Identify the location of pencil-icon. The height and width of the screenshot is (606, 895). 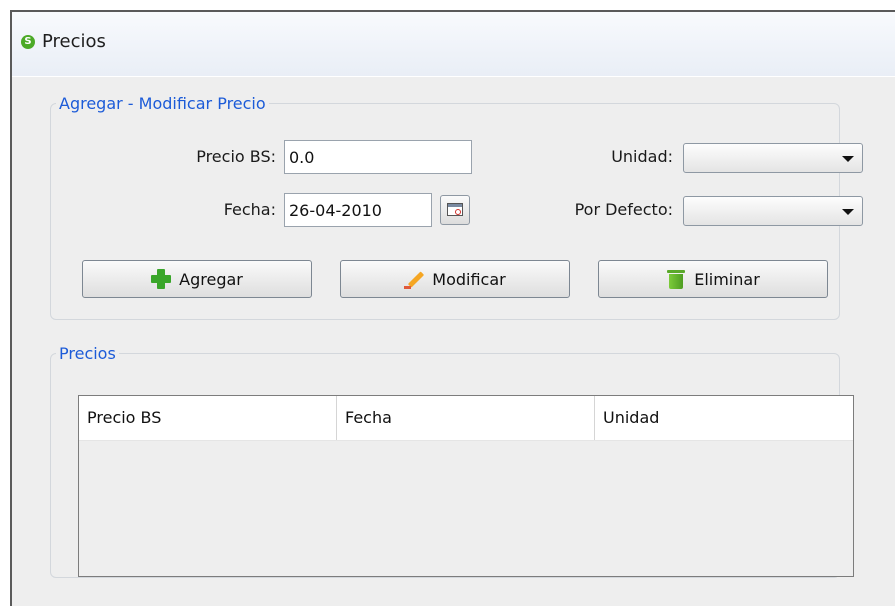
(414, 279).